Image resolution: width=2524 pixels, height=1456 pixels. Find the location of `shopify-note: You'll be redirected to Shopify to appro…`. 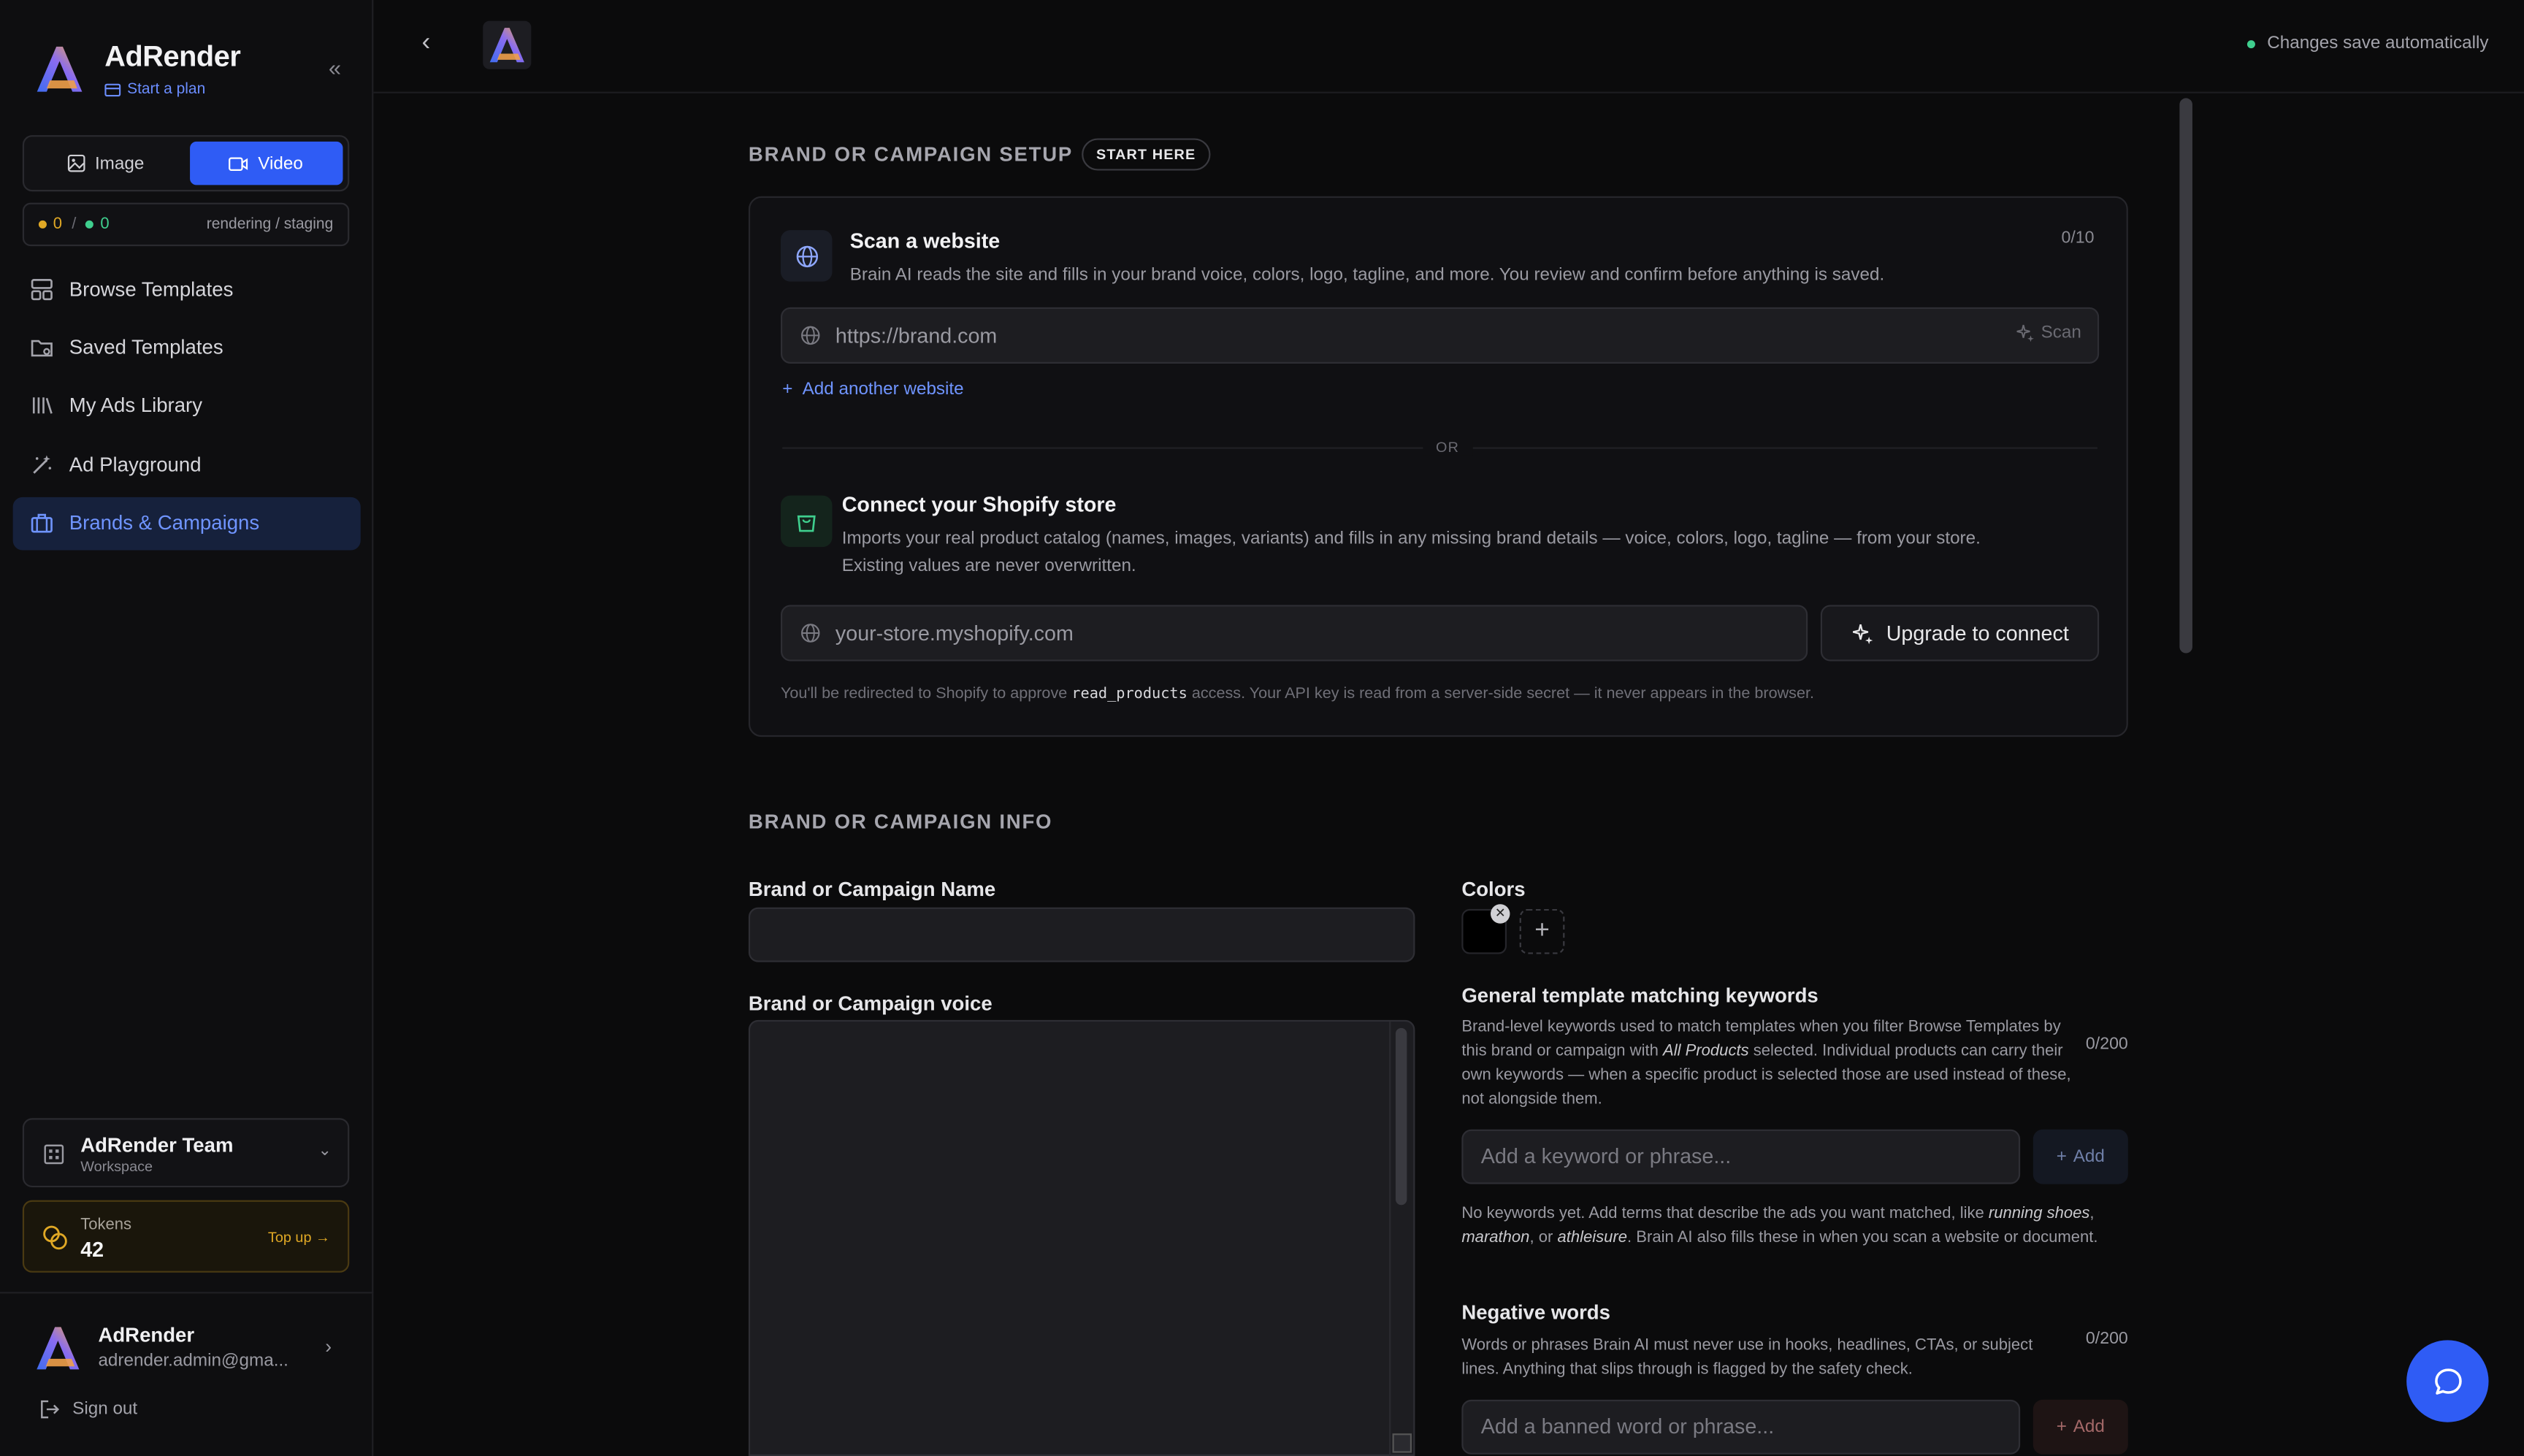

shopify-note: You'll be redirected to Shopify to appro… is located at coordinates (1297, 694).